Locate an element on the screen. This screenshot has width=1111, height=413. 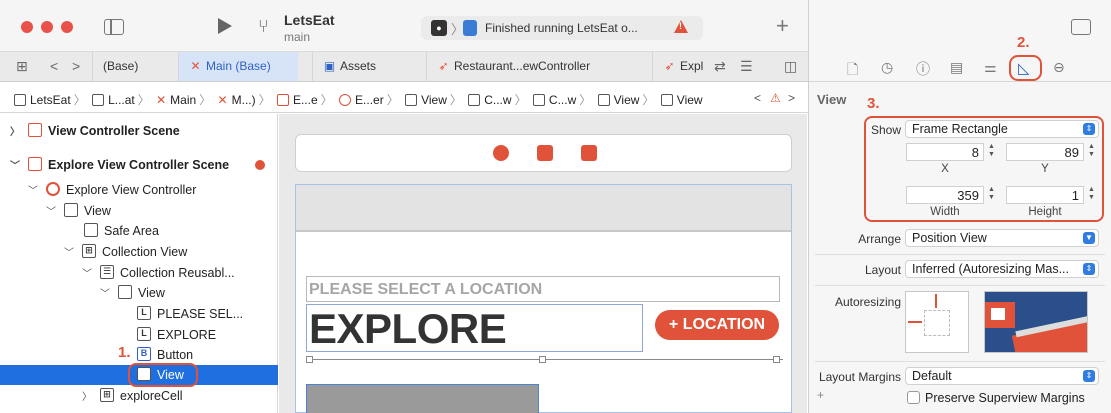
first-responder-icon is located at coordinates (545, 153).